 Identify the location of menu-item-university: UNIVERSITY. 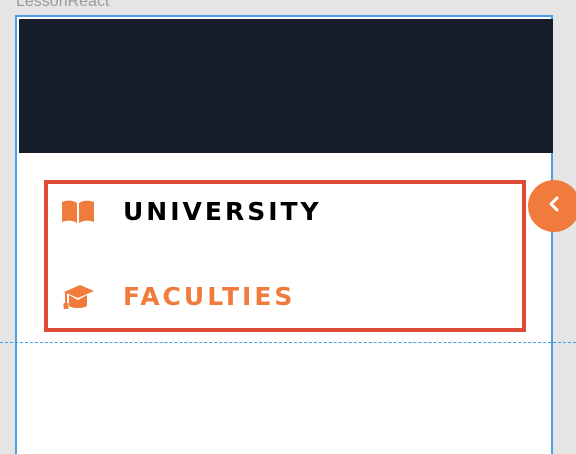
(191, 212).